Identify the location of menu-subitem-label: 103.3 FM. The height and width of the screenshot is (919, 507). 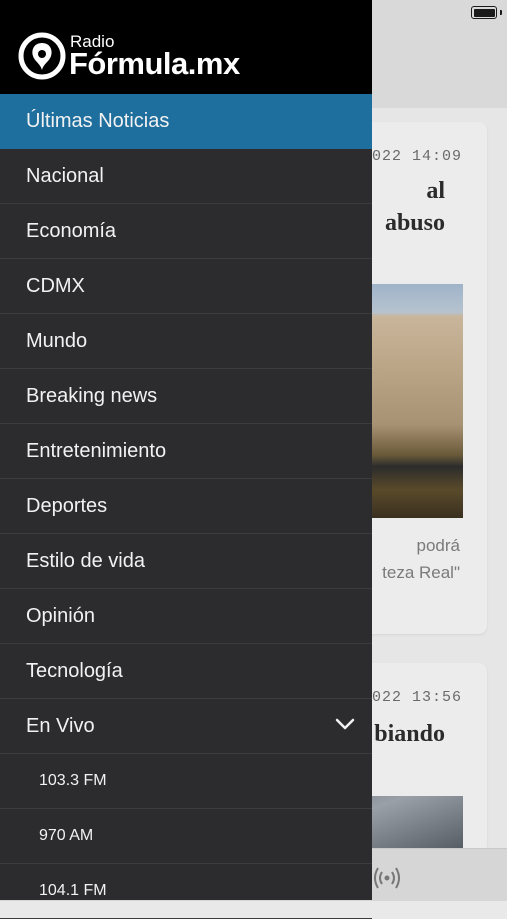
(73, 780).